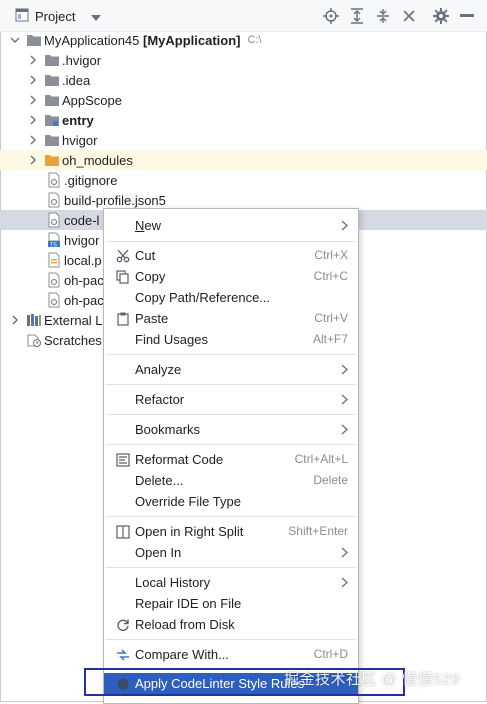 Image resolution: width=487 pixels, height=704 pixels. Describe the element at coordinates (243, 200) in the screenshot. I see `tree-row-build-profile: build-profile.json5` at that location.